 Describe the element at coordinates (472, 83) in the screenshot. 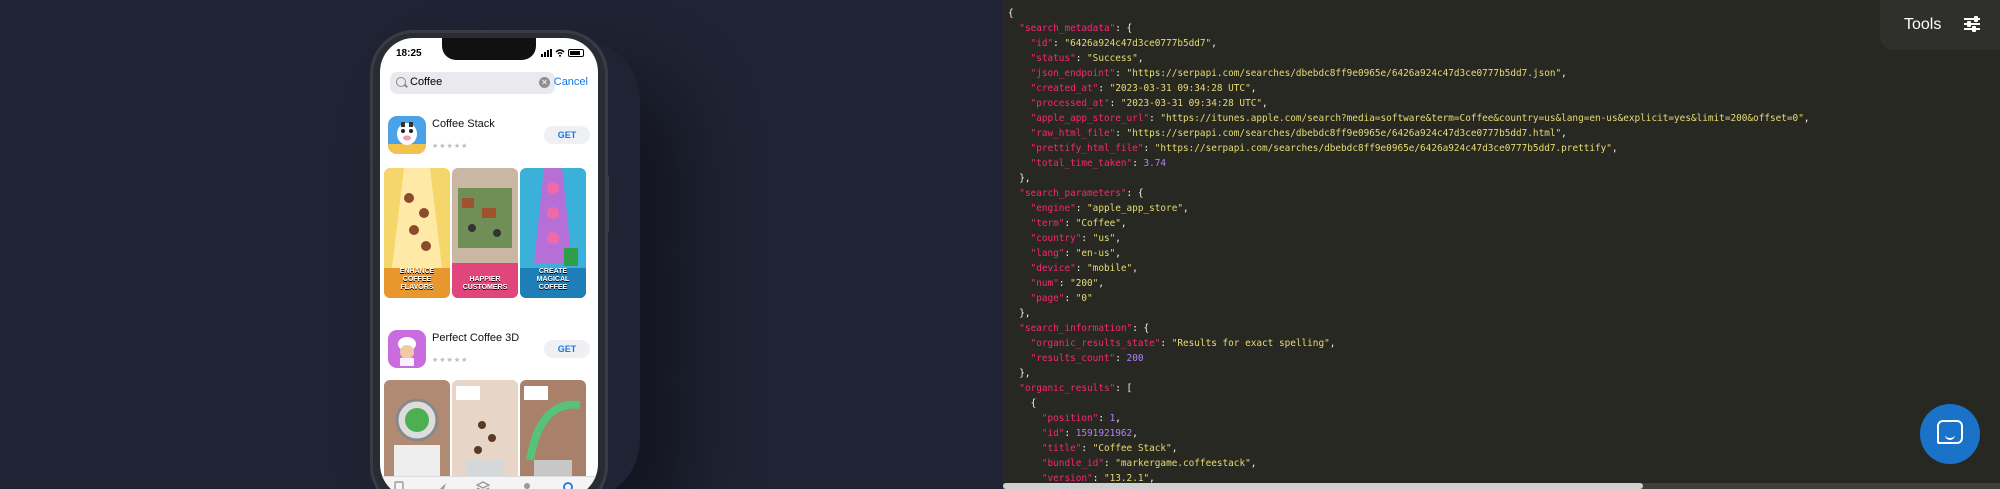

I see `search-input: Coffee ✕` at that location.